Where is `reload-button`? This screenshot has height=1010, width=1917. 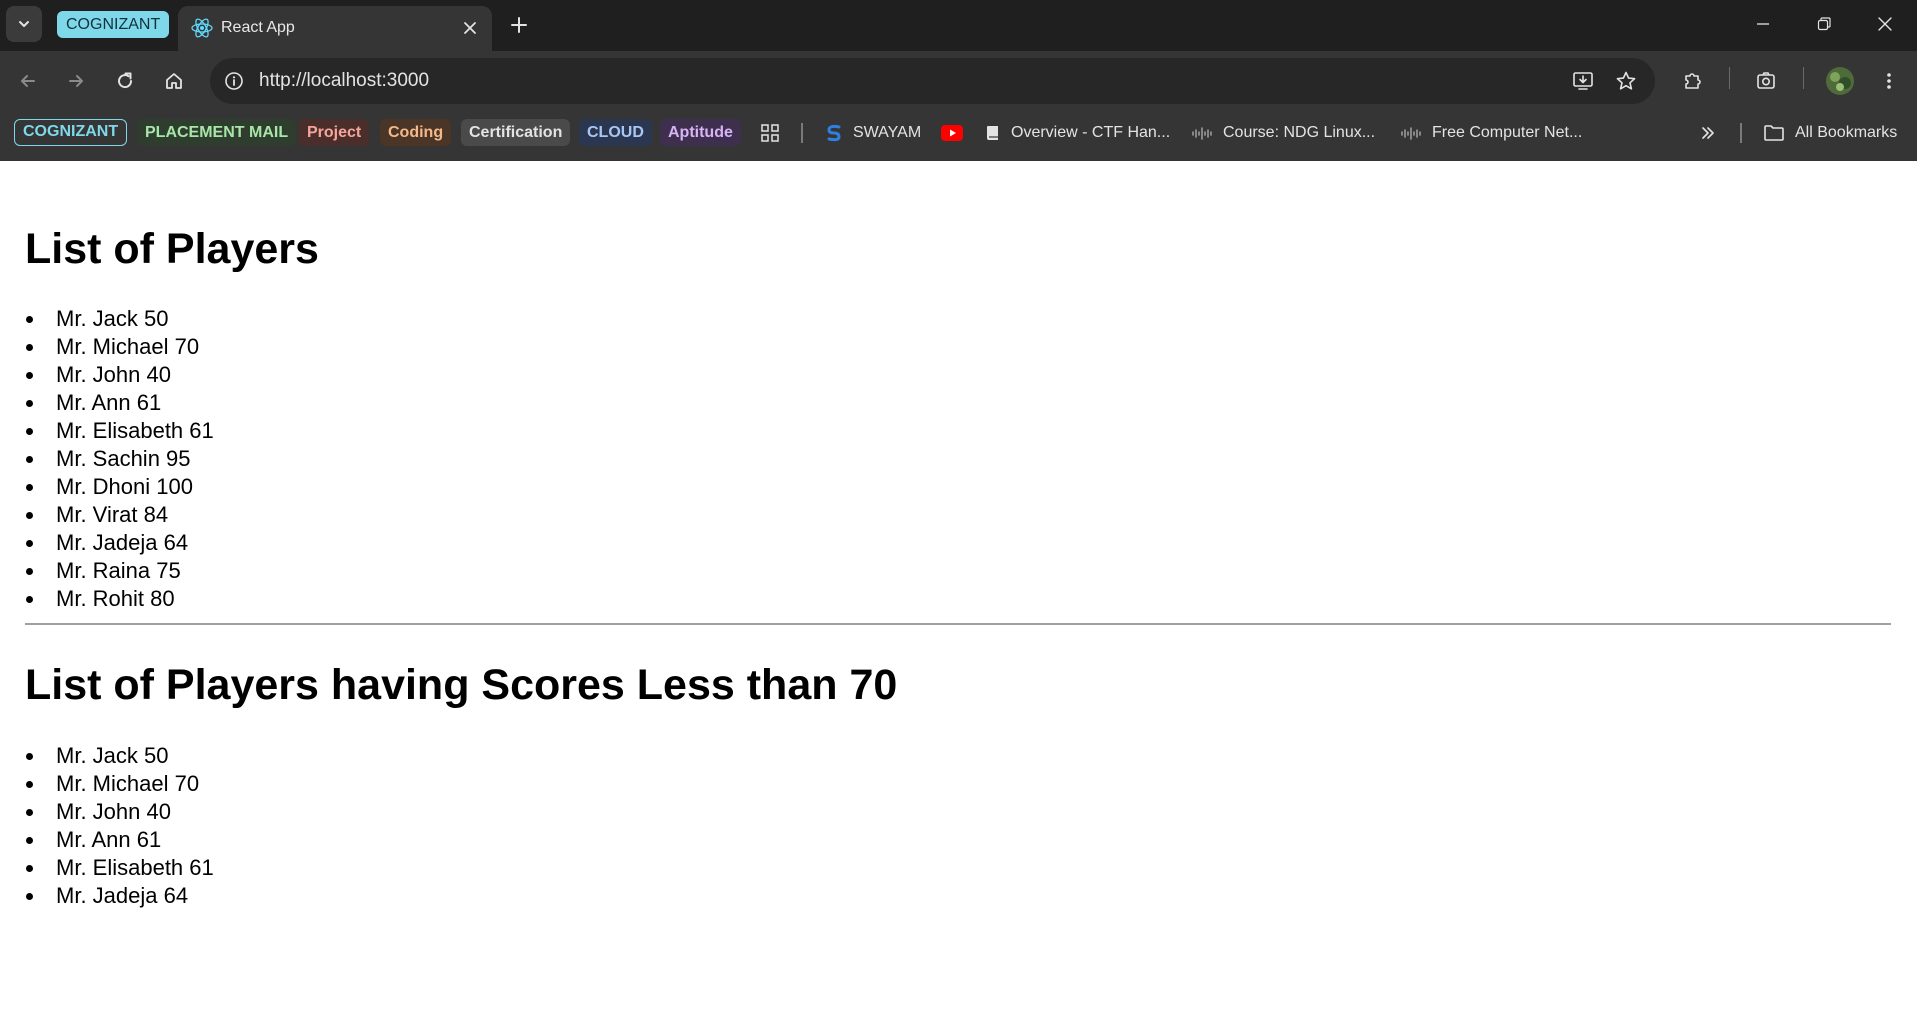
reload-button is located at coordinates (125, 81).